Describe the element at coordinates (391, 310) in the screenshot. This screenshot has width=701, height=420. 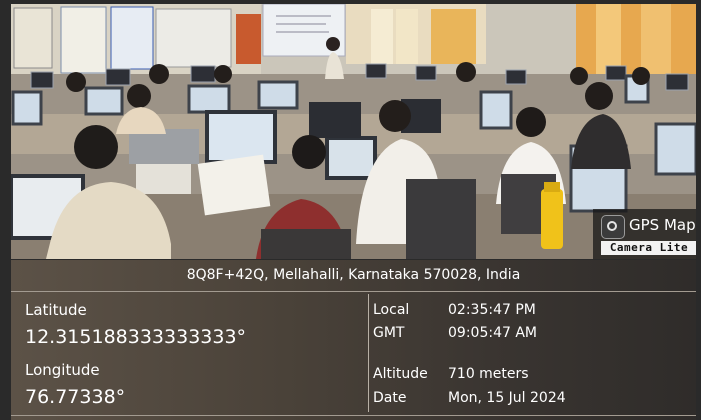
I see `local-time-label: Local` at that location.